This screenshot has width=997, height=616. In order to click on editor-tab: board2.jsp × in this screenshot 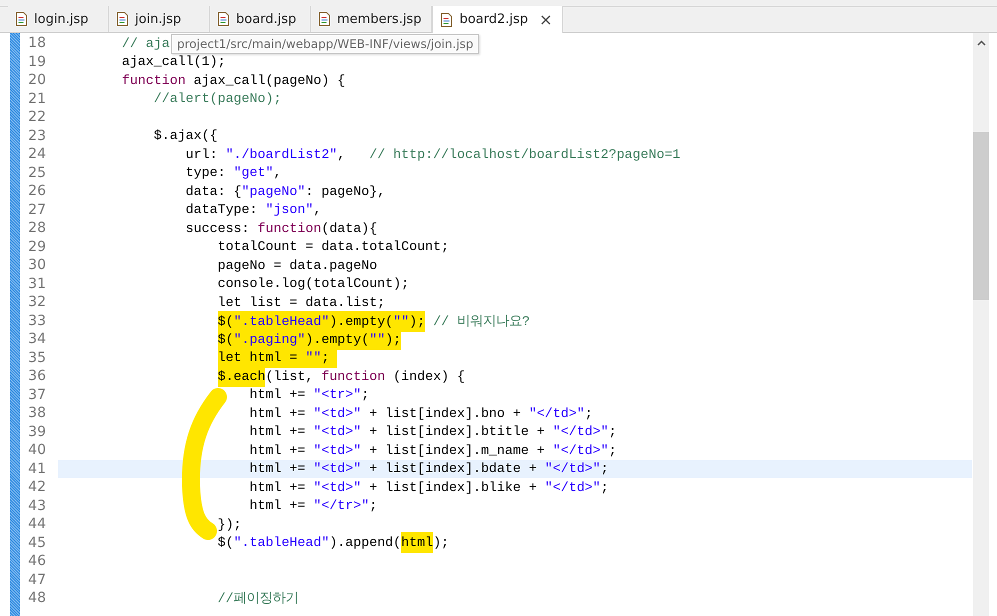, I will do `click(498, 19)`.